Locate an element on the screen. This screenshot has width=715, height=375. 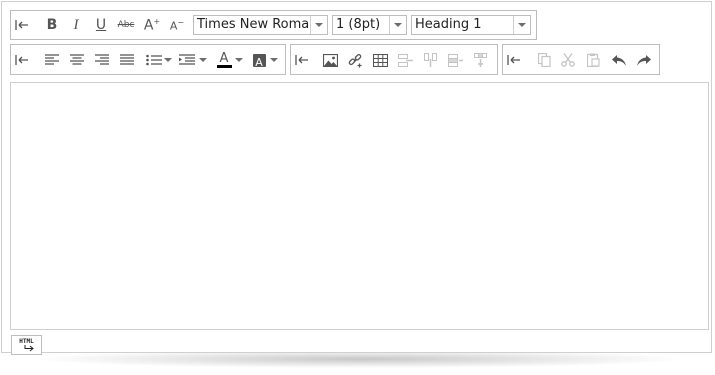
redo-button is located at coordinates (644, 60).